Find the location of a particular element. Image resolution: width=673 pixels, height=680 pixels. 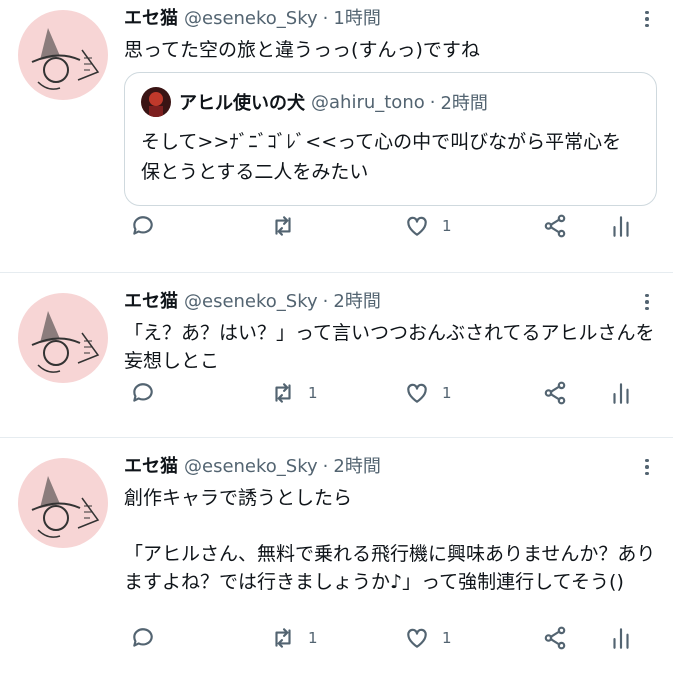

quote-timestamp: 2時間 is located at coordinates (464, 103).